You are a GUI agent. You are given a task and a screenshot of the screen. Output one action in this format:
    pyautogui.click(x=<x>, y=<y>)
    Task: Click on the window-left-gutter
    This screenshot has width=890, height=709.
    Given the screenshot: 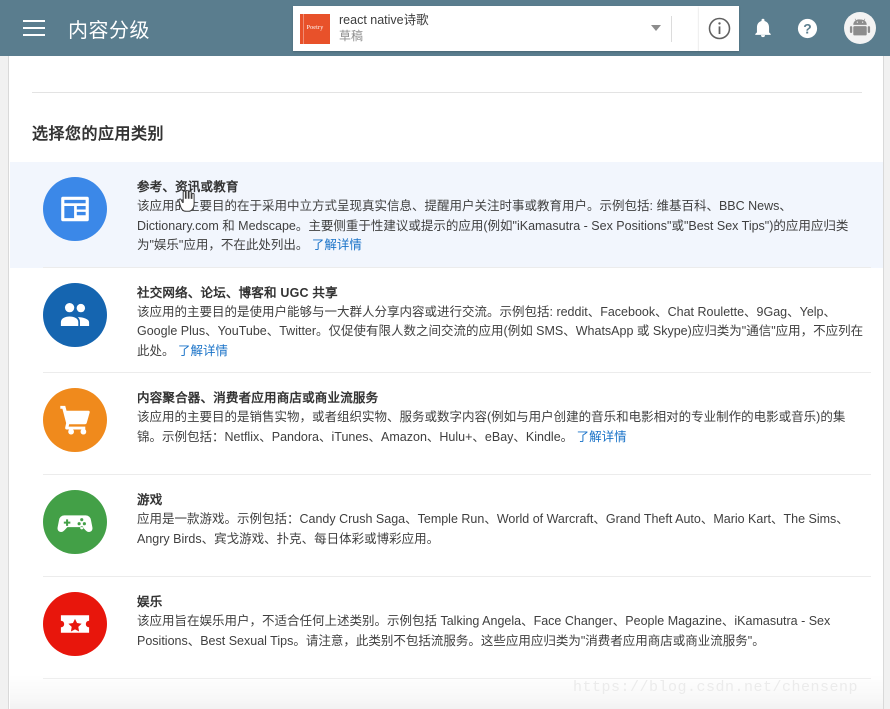 What is the action you would take?
    pyautogui.click(x=4, y=354)
    